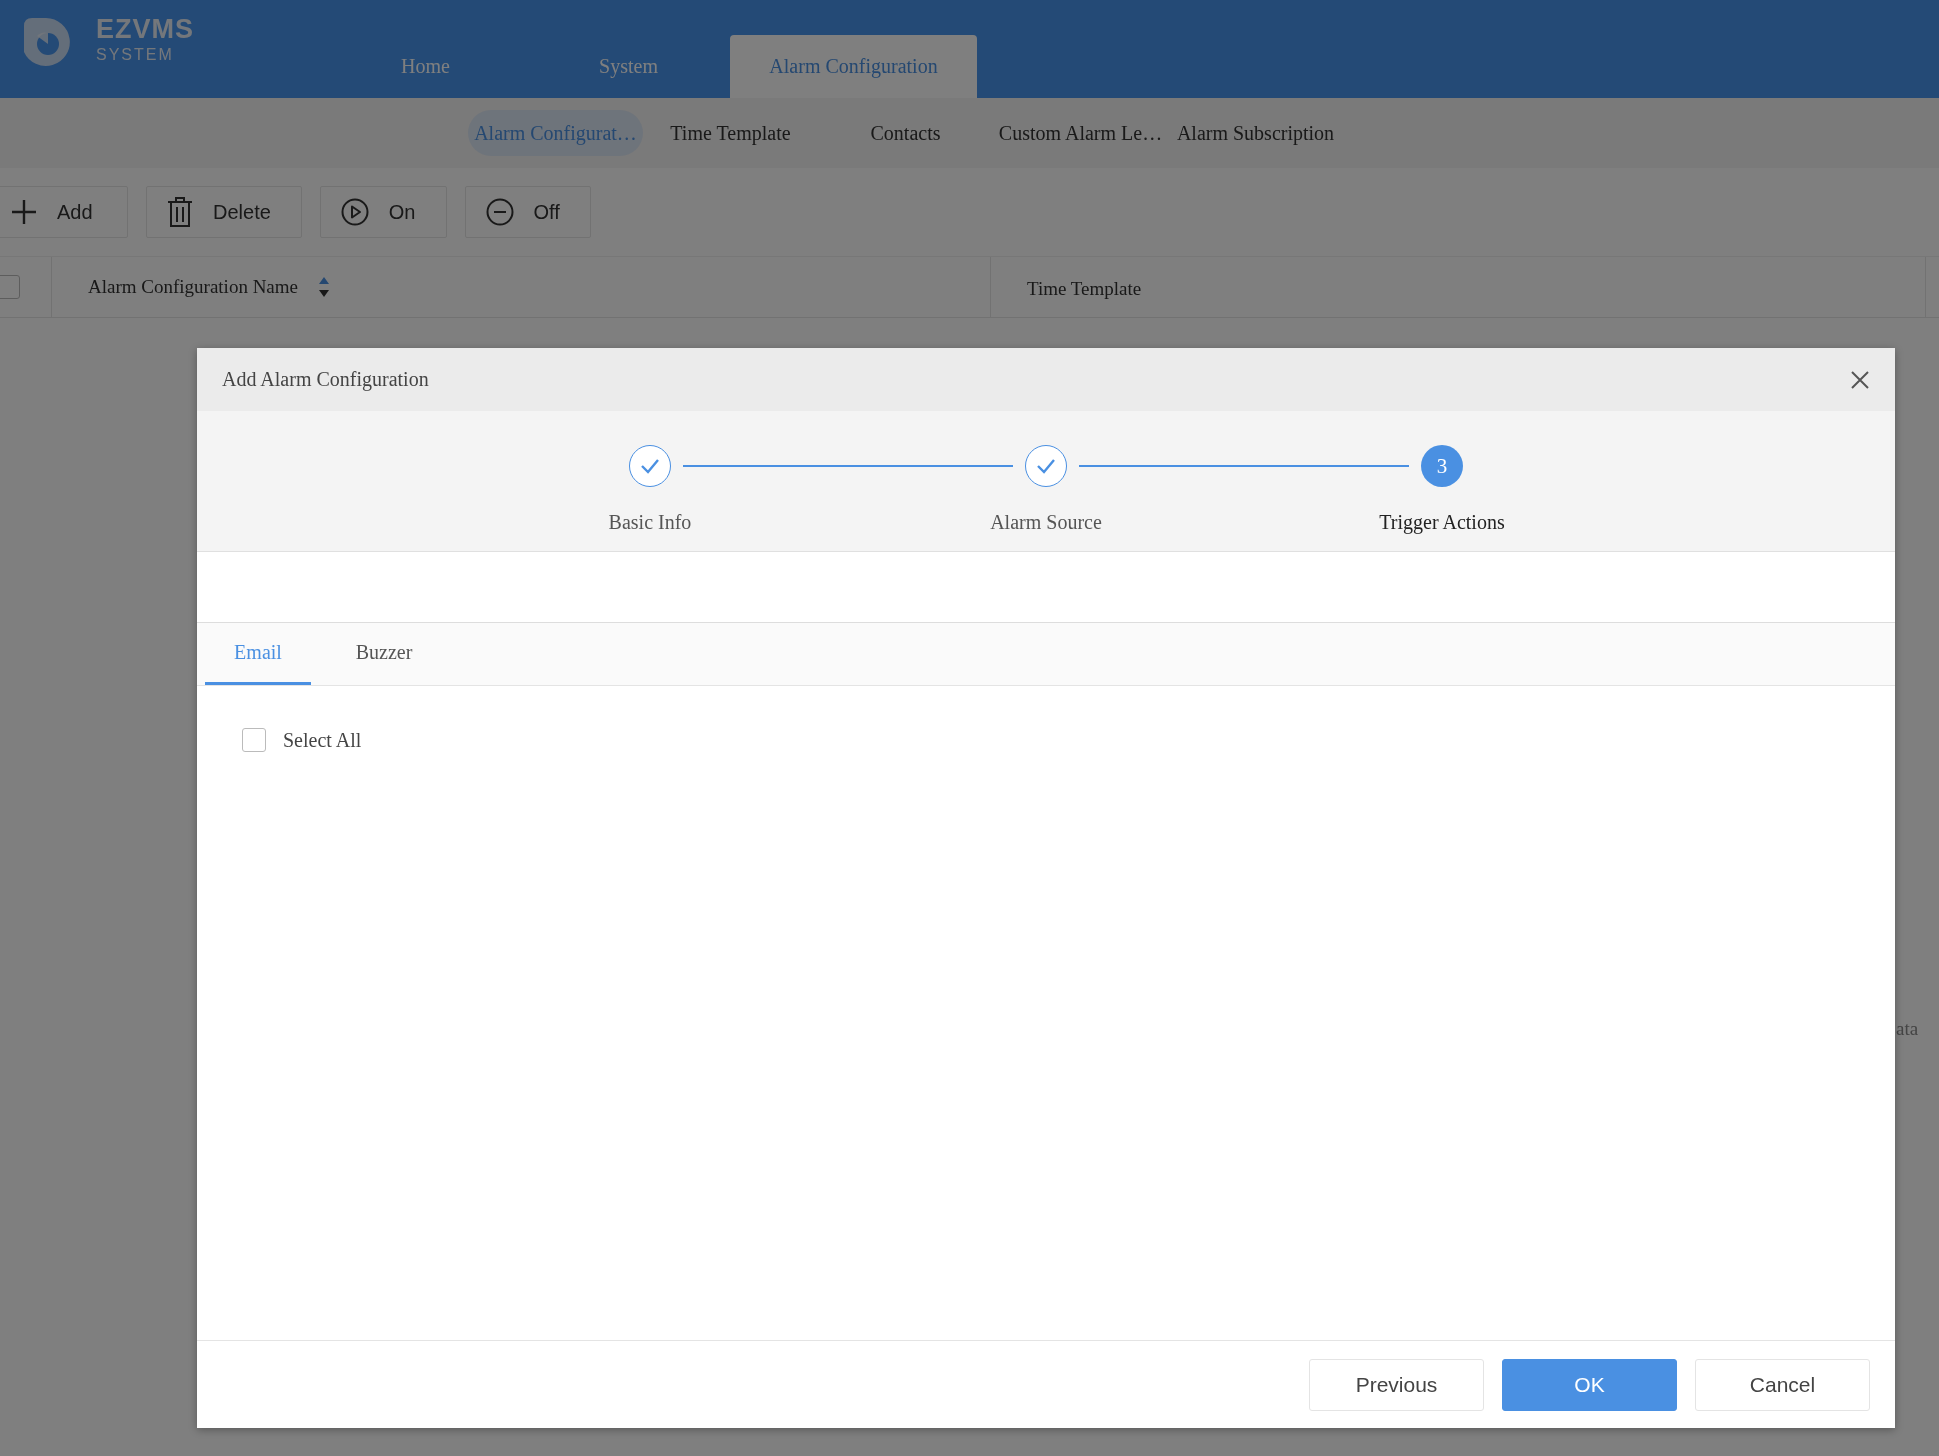  I want to click on checkbox, so click(254, 740).